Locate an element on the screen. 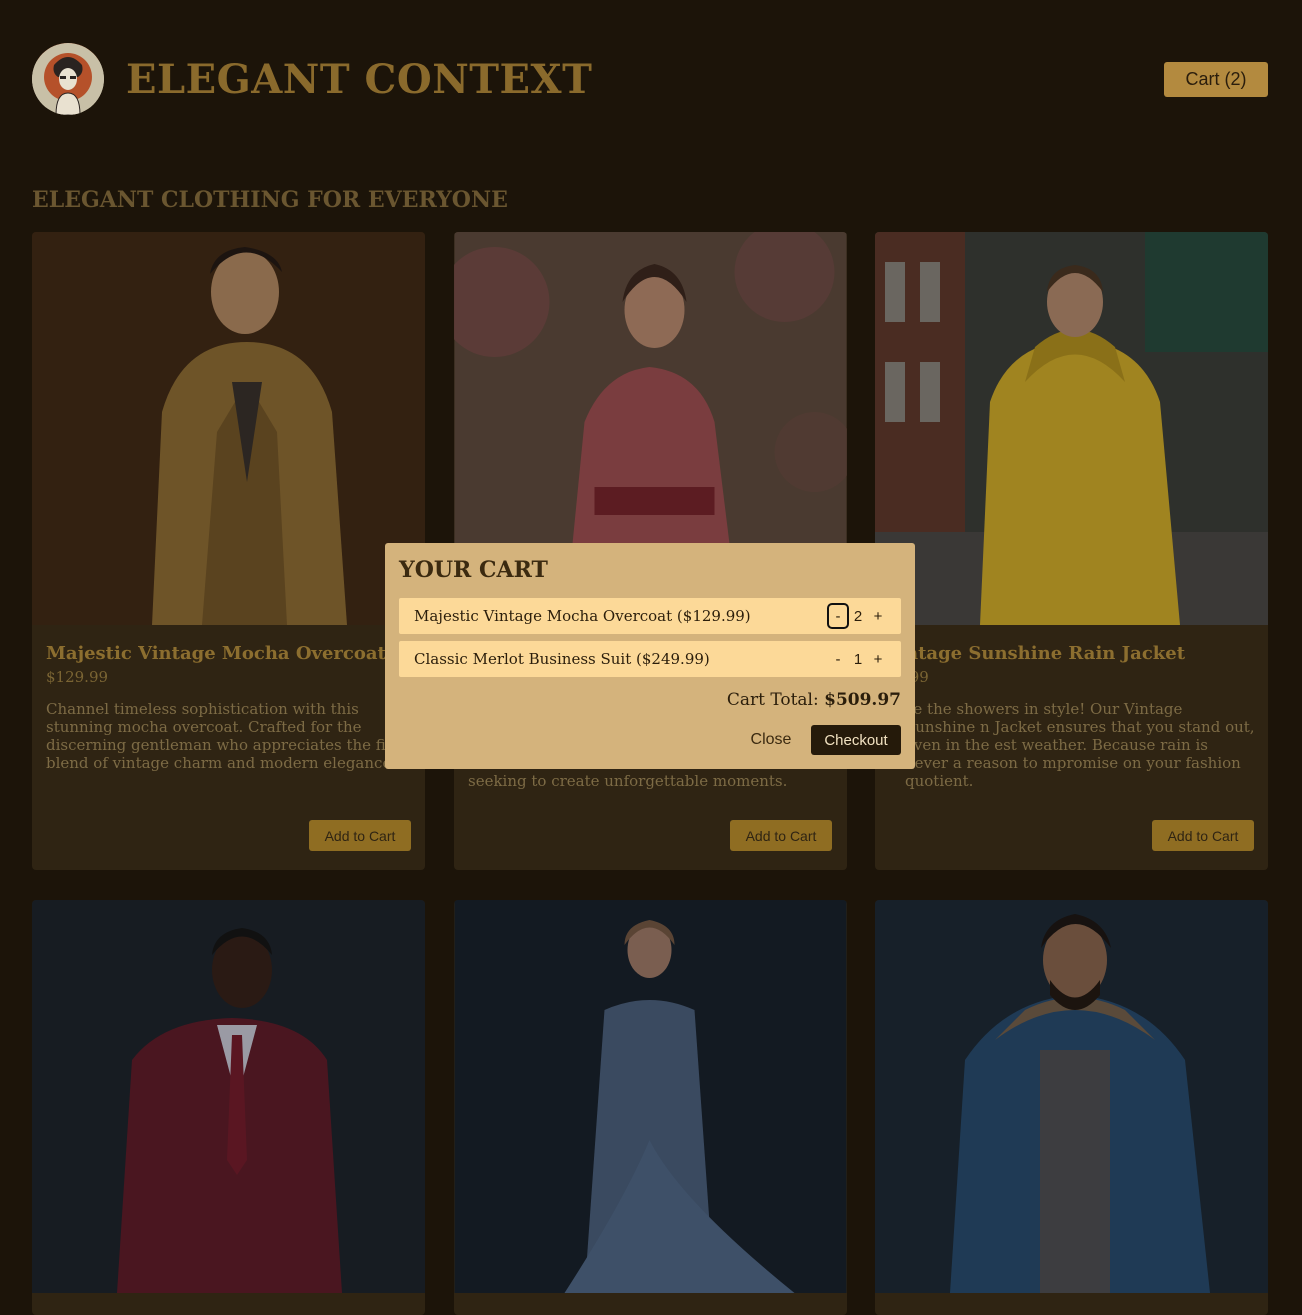 The width and height of the screenshot is (1302, 1315). cart-total: Cart Total: $509.97 is located at coordinates (814, 700).